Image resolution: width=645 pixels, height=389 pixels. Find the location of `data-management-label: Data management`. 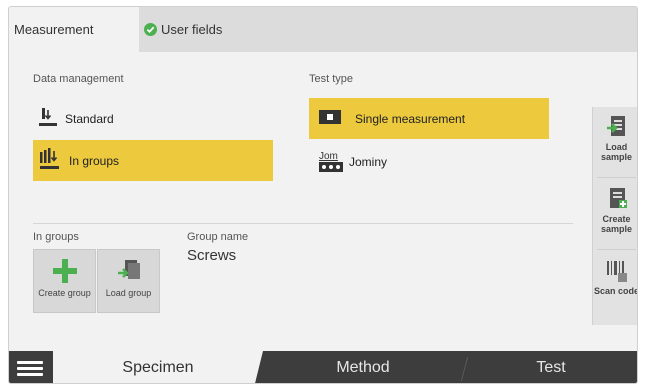

data-management-label: Data management is located at coordinates (78, 79).